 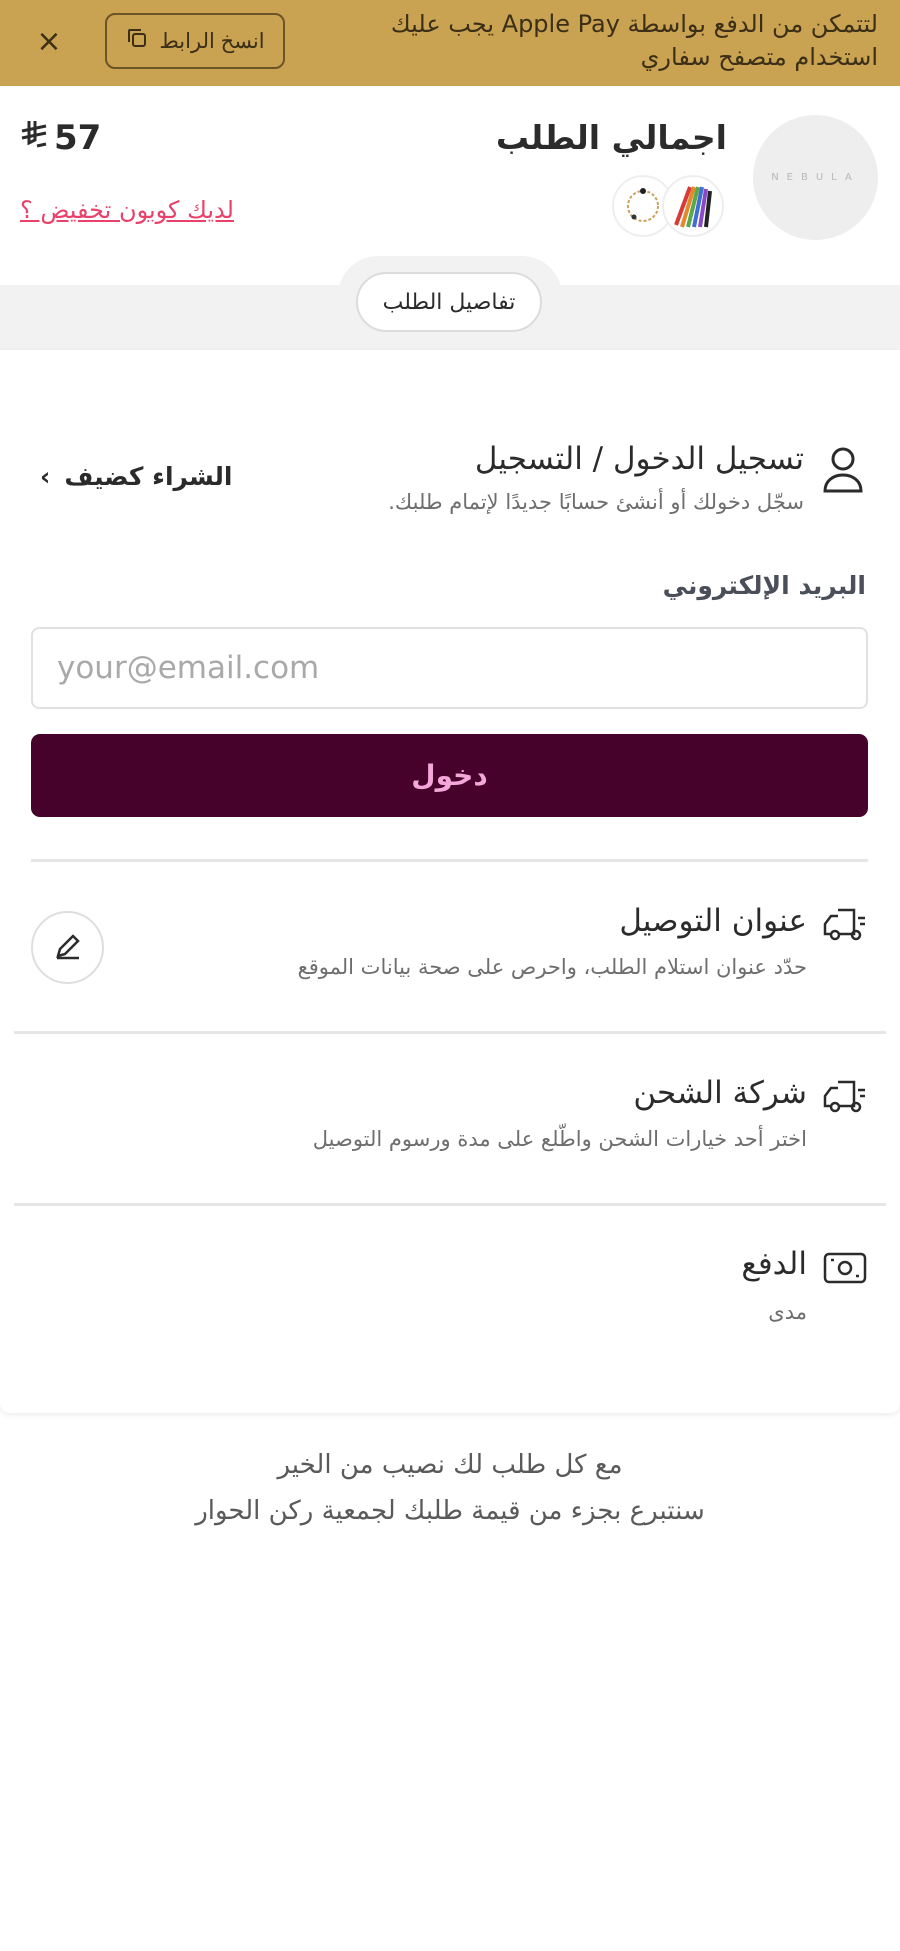 What do you see at coordinates (449, 775) in the screenshot?
I see `login-button: دخول` at bounding box center [449, 775].